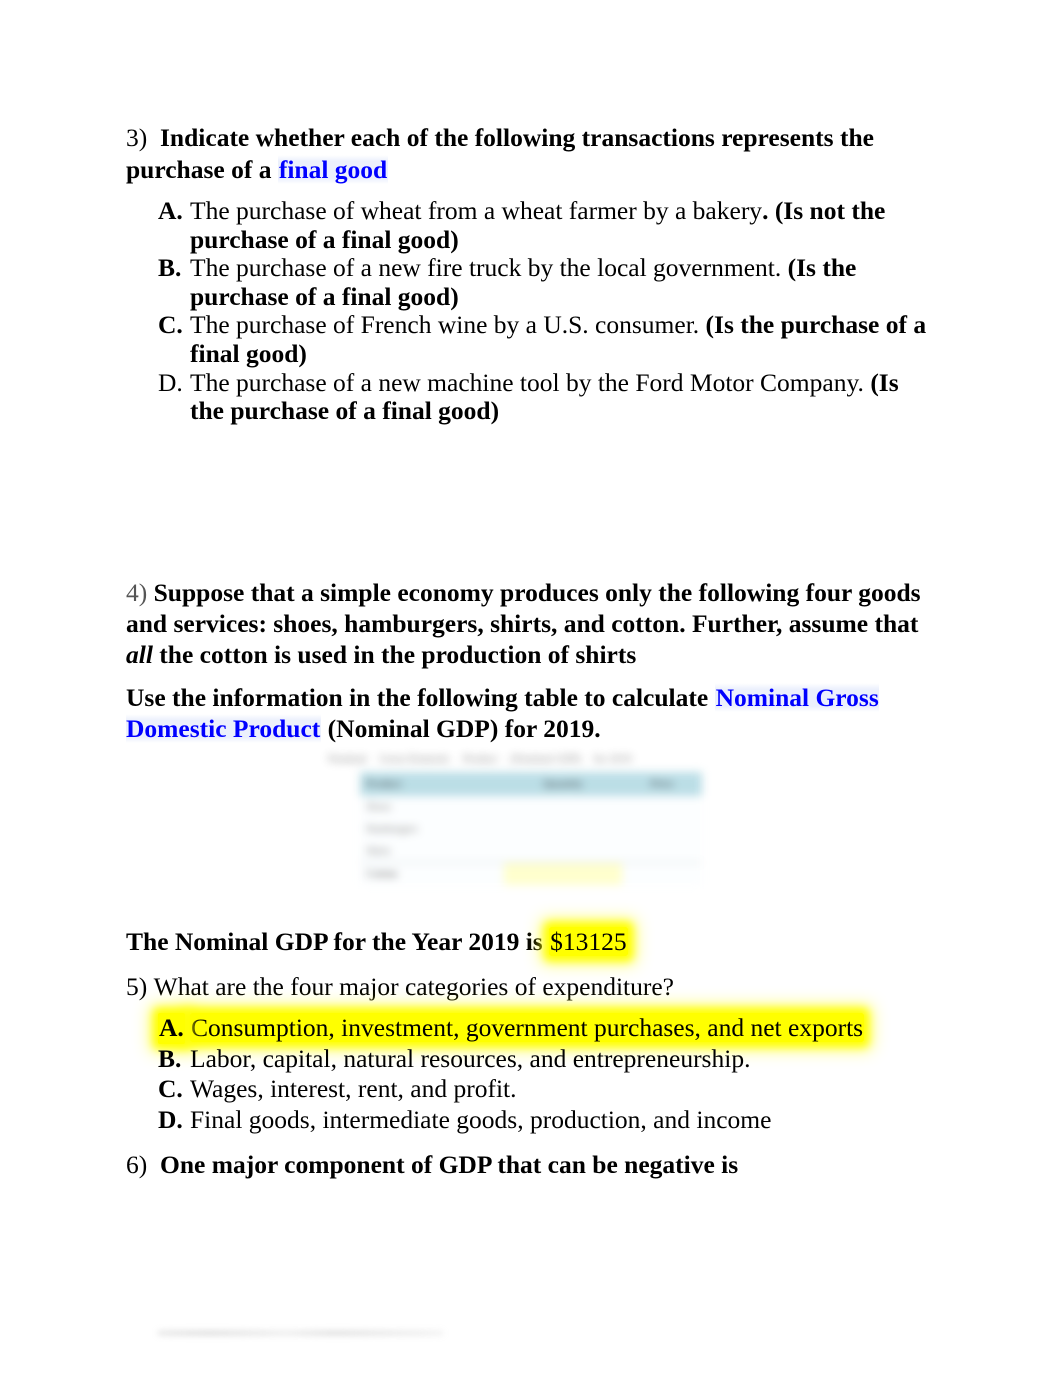 The height and width of the screenshot is (1376, 1062). What do you see at coordinates (347, 758) in the screenshot?
I see `caption-fragment: Nominal` at bounding box center [347, 758].